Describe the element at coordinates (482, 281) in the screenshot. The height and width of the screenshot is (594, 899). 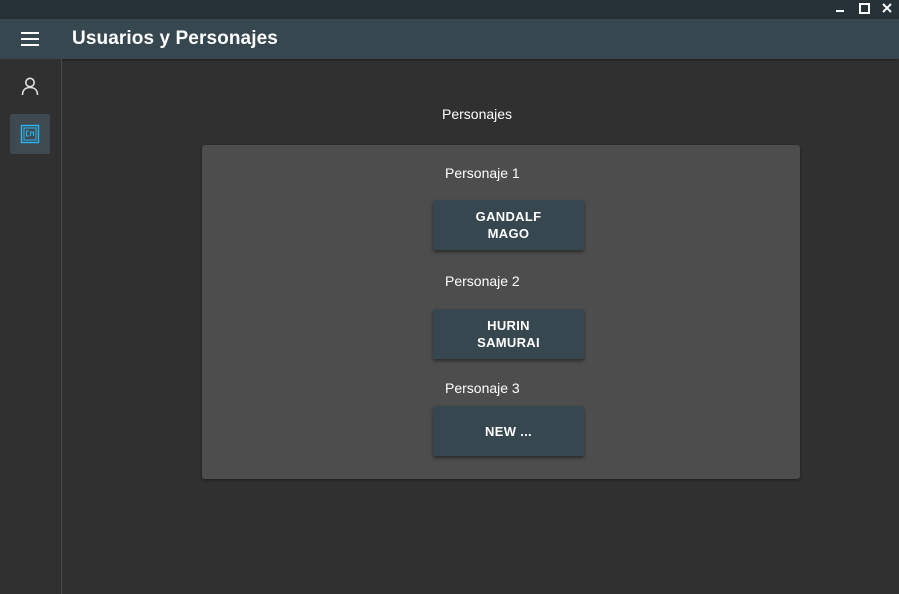
I see `character-2-label: Personaje 2` at that location.